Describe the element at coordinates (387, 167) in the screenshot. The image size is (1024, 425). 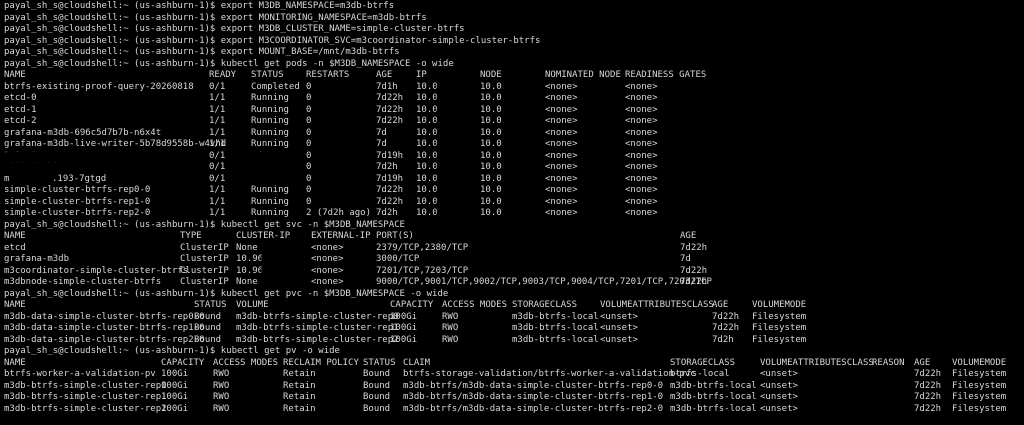
I see `table-cell: 7d2h` at that location.